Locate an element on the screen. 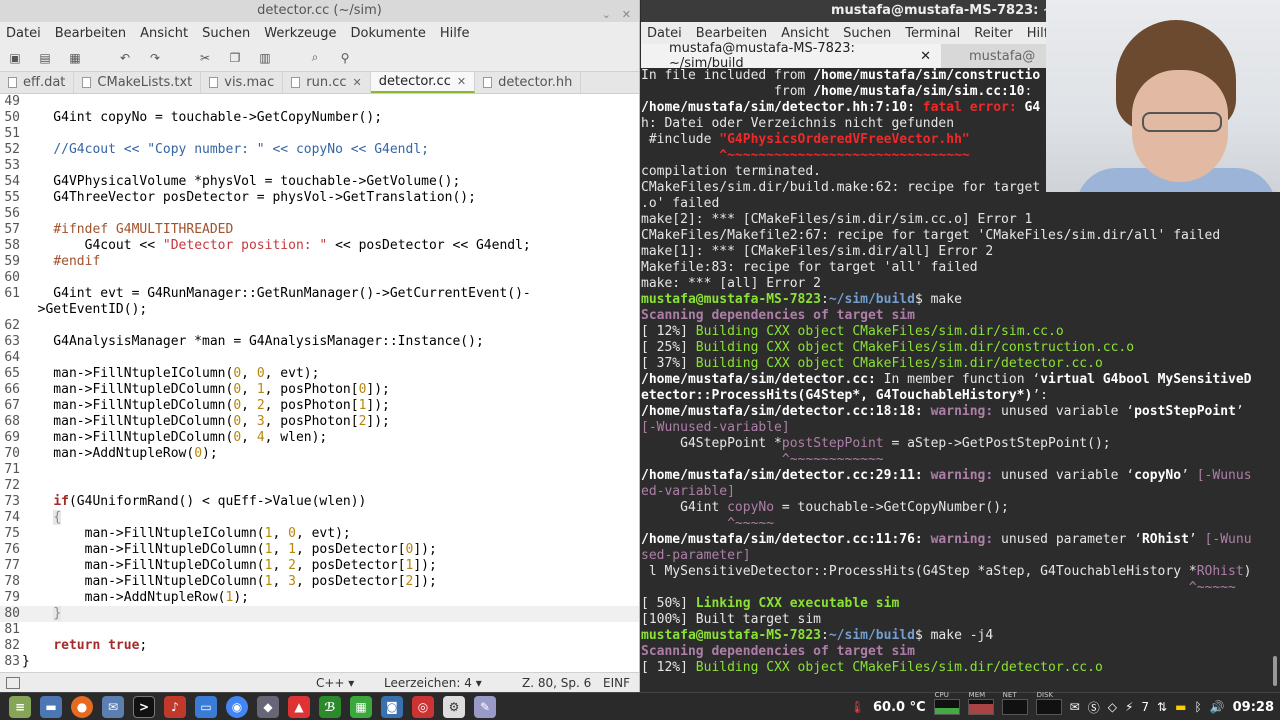  redo-icon: ↷ is located at coordinates (155, 58).